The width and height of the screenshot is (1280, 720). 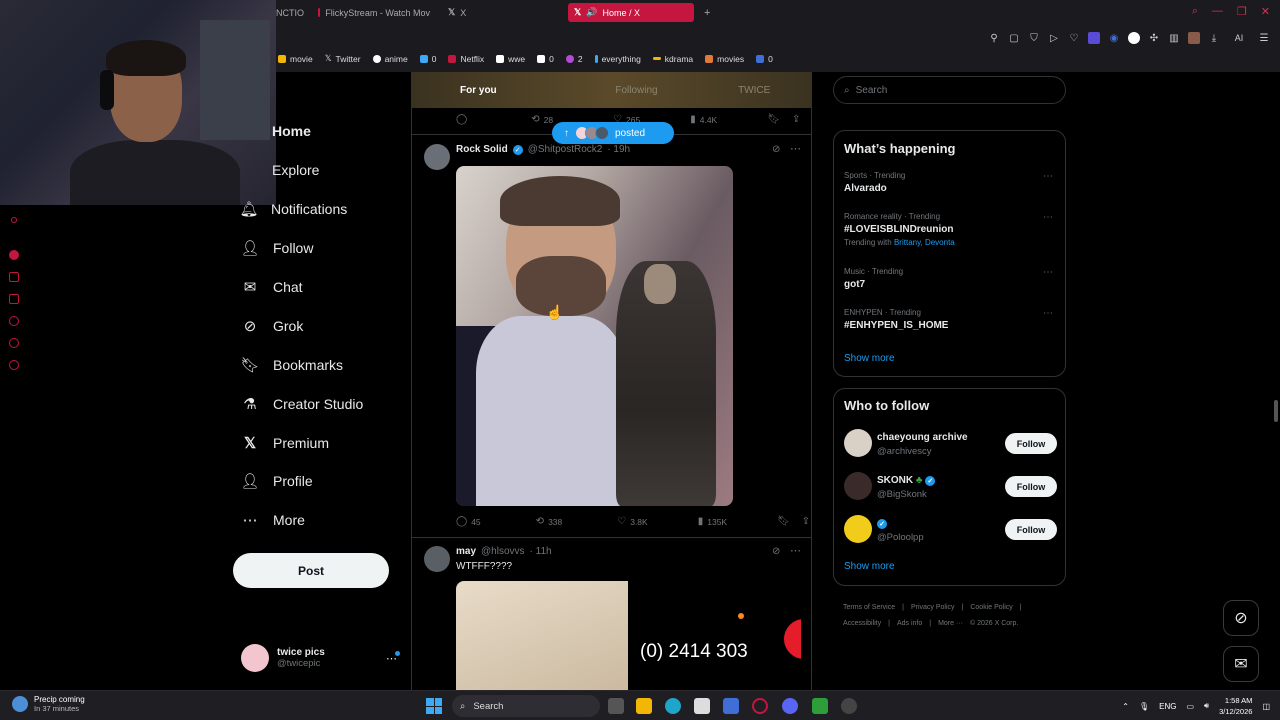 I want to click on follow-suggestion: chaeyoung archive @archivescy Follow, so click(x=950, y=444).